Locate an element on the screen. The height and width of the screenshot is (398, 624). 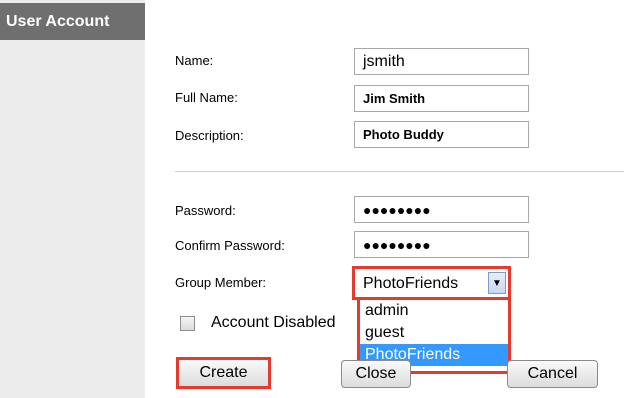
create-button: Create is located at coordinates (223, 373).